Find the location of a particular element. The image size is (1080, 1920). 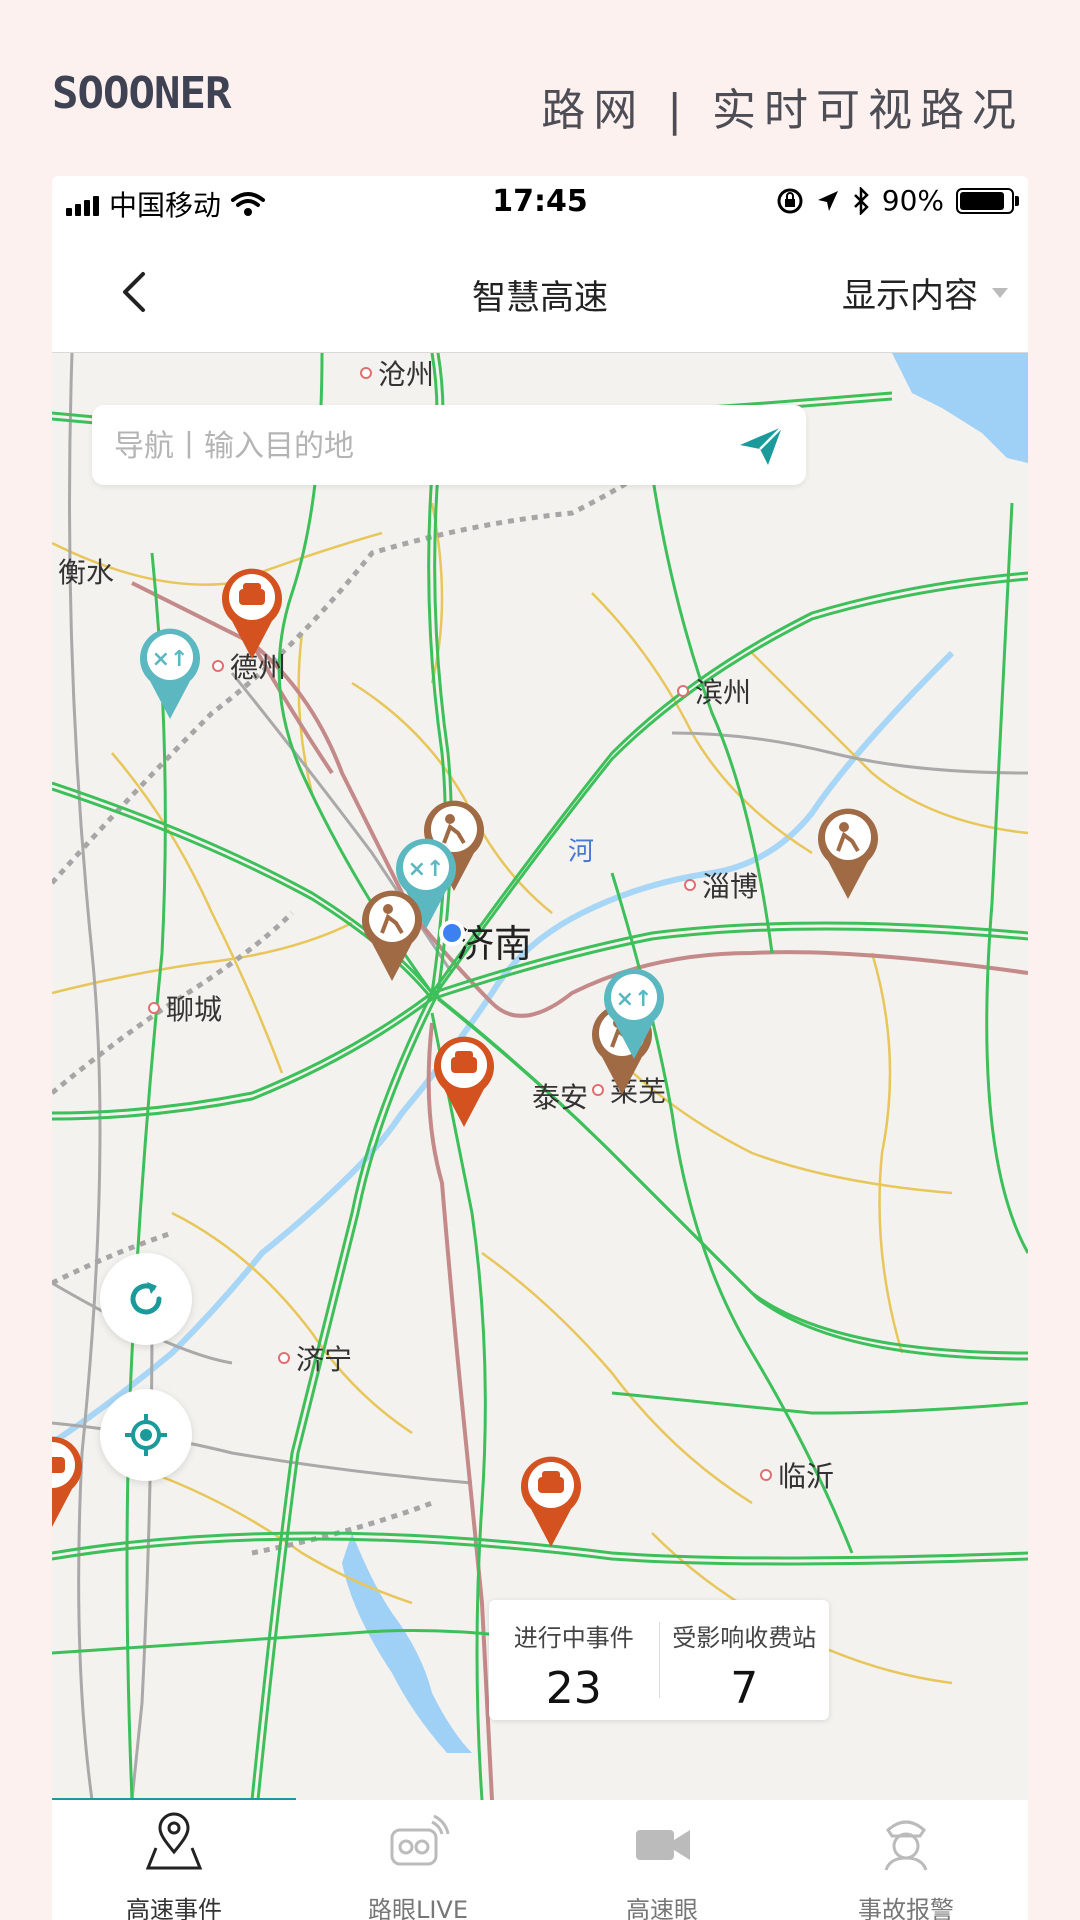

affected-toll-stations-value: 7 is located at coordinates (744, 1688).